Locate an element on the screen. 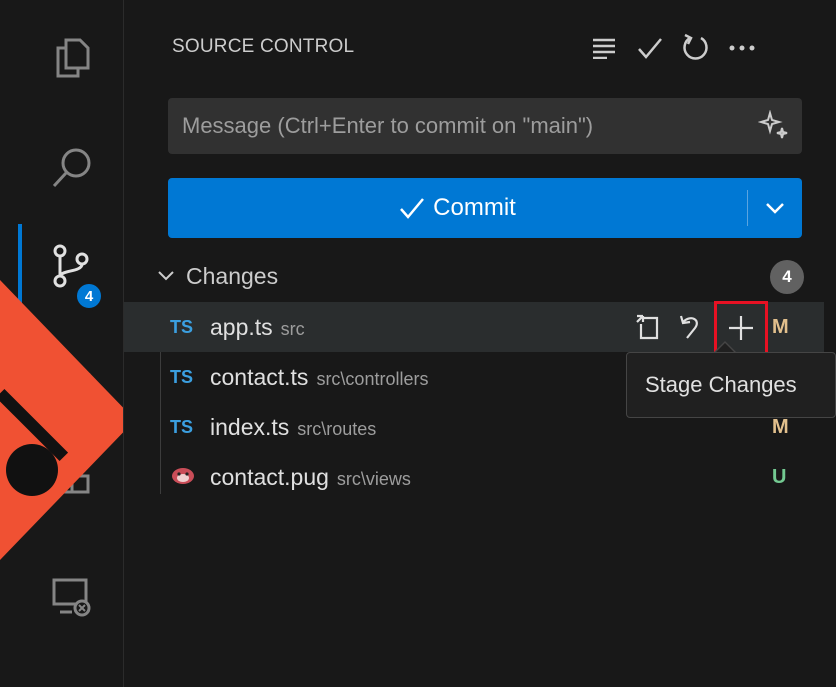 The height and width of the screenshot is (687, 836). file-entry: contact.ts src\controllers is located at coordinates (319, 377).